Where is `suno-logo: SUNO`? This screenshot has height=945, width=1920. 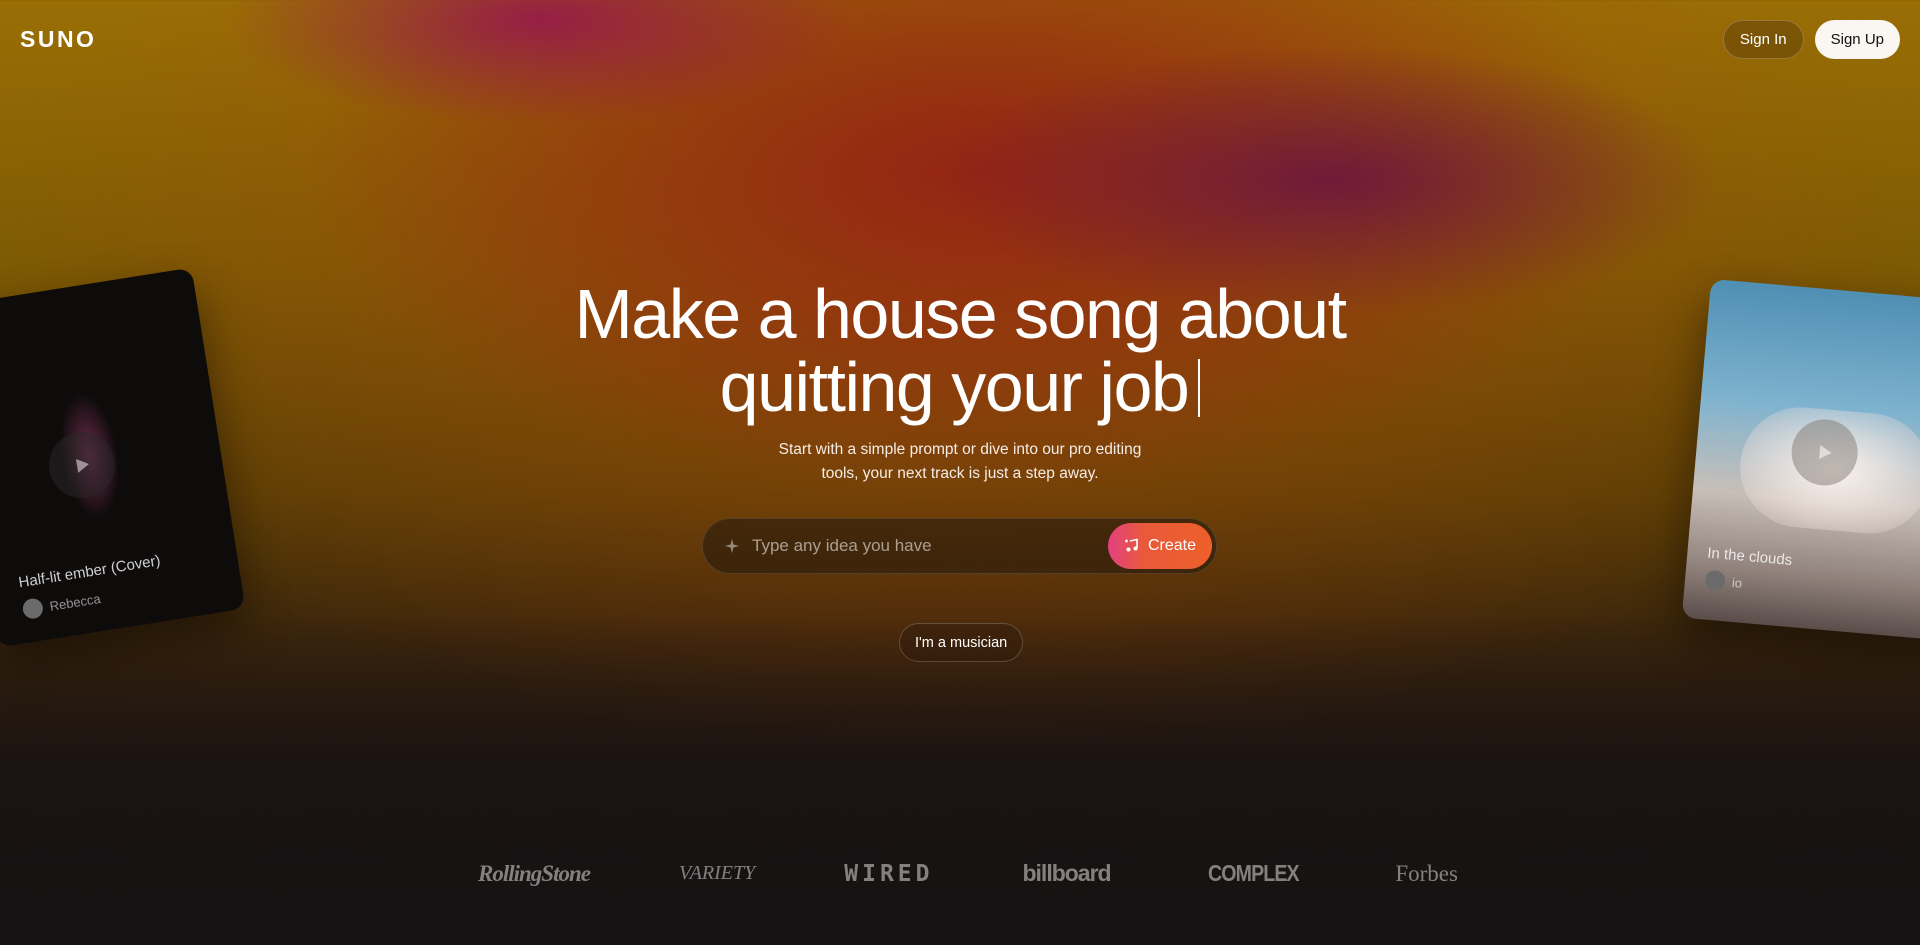
suno-logo: SUNO is located at coordinates (58, 39).